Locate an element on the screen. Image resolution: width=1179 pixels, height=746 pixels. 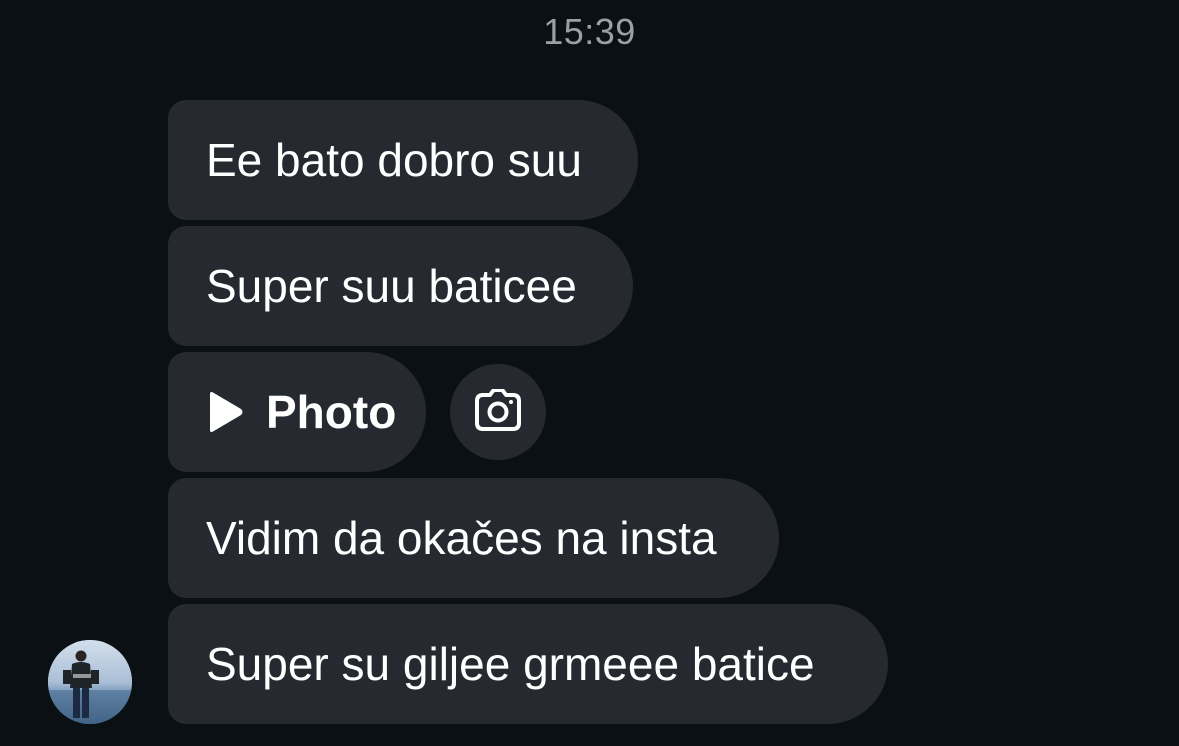
message-bubble: Ee bato dobro suu is located at coordinates (403, 160).